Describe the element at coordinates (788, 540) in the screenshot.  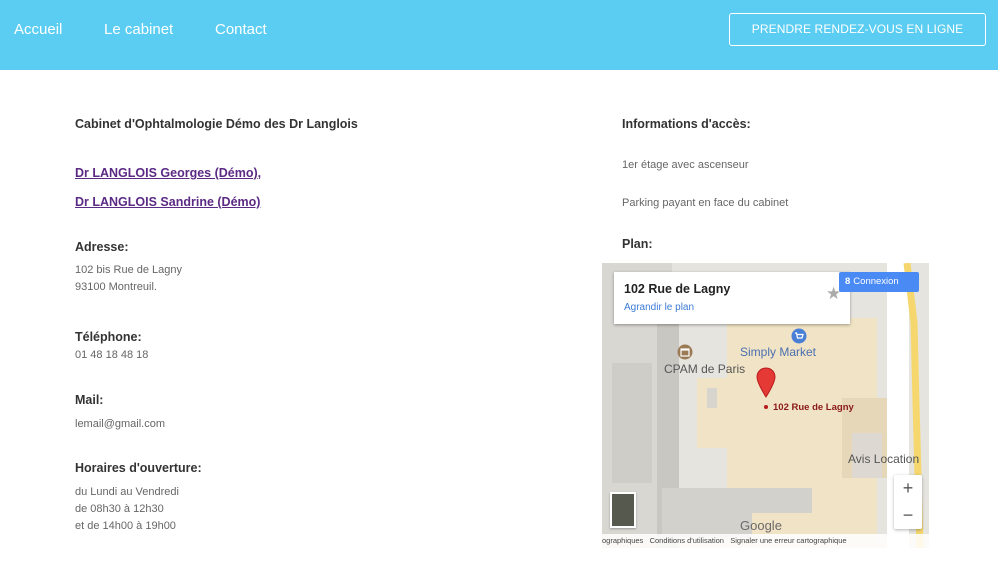
I see `report-error-link: Signaler une erreur cartographique` at that location.